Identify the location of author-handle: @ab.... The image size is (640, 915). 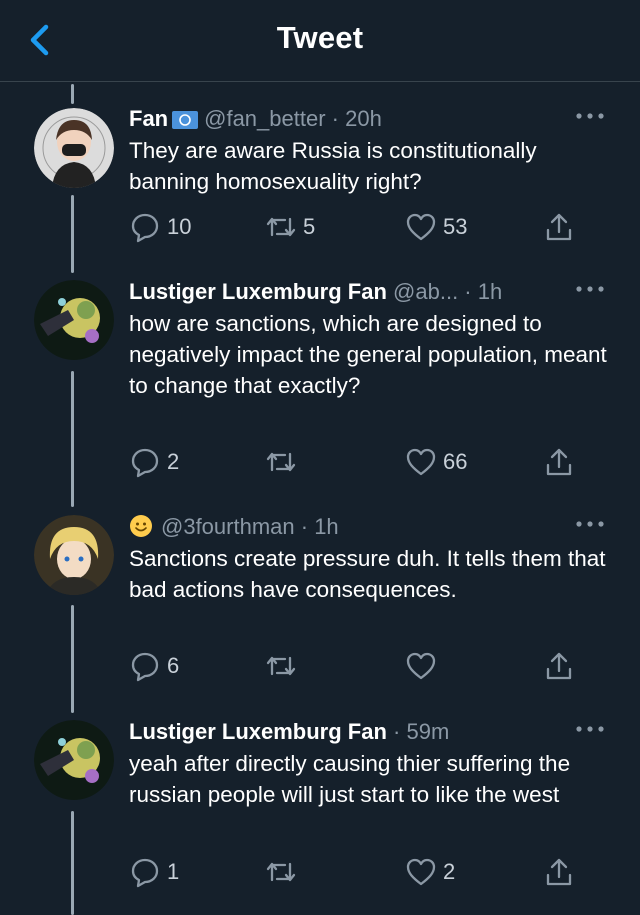
(425, 291).